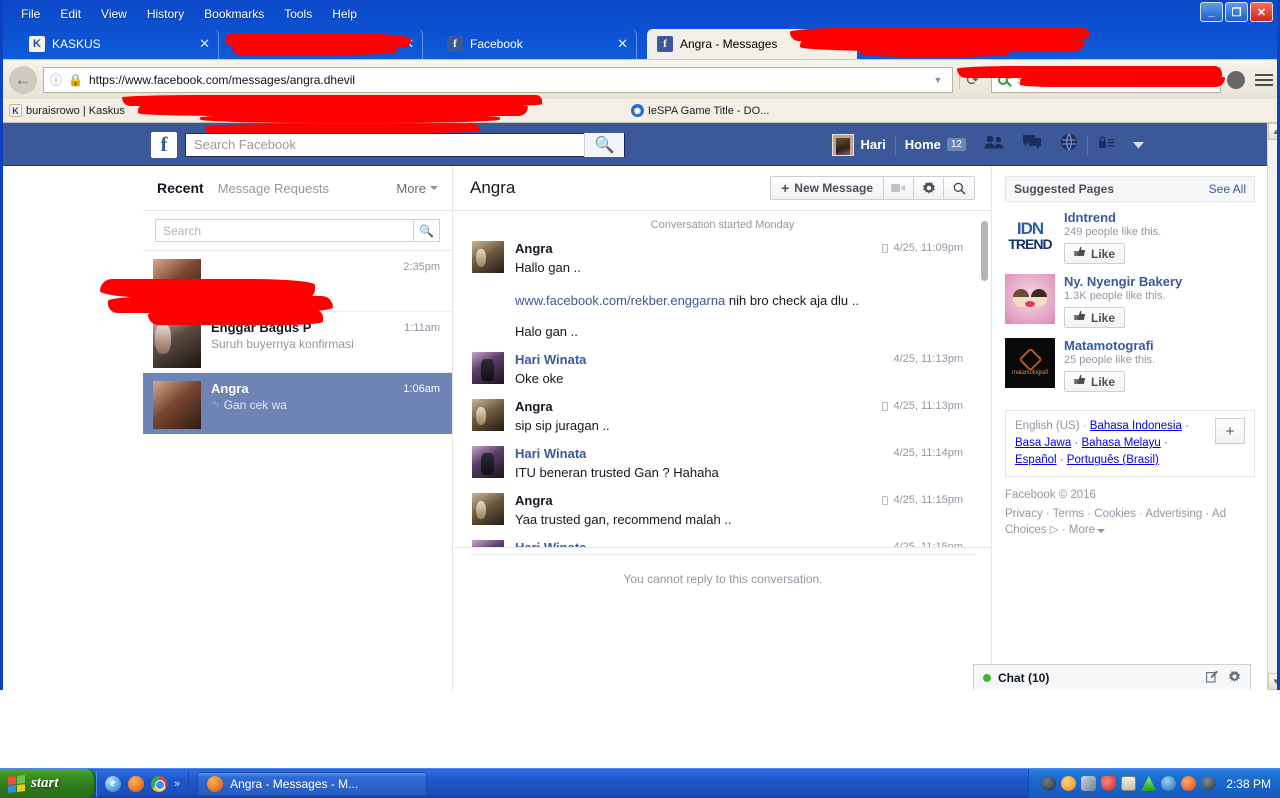  I want to click on menu-view: View, so click(114, 14).